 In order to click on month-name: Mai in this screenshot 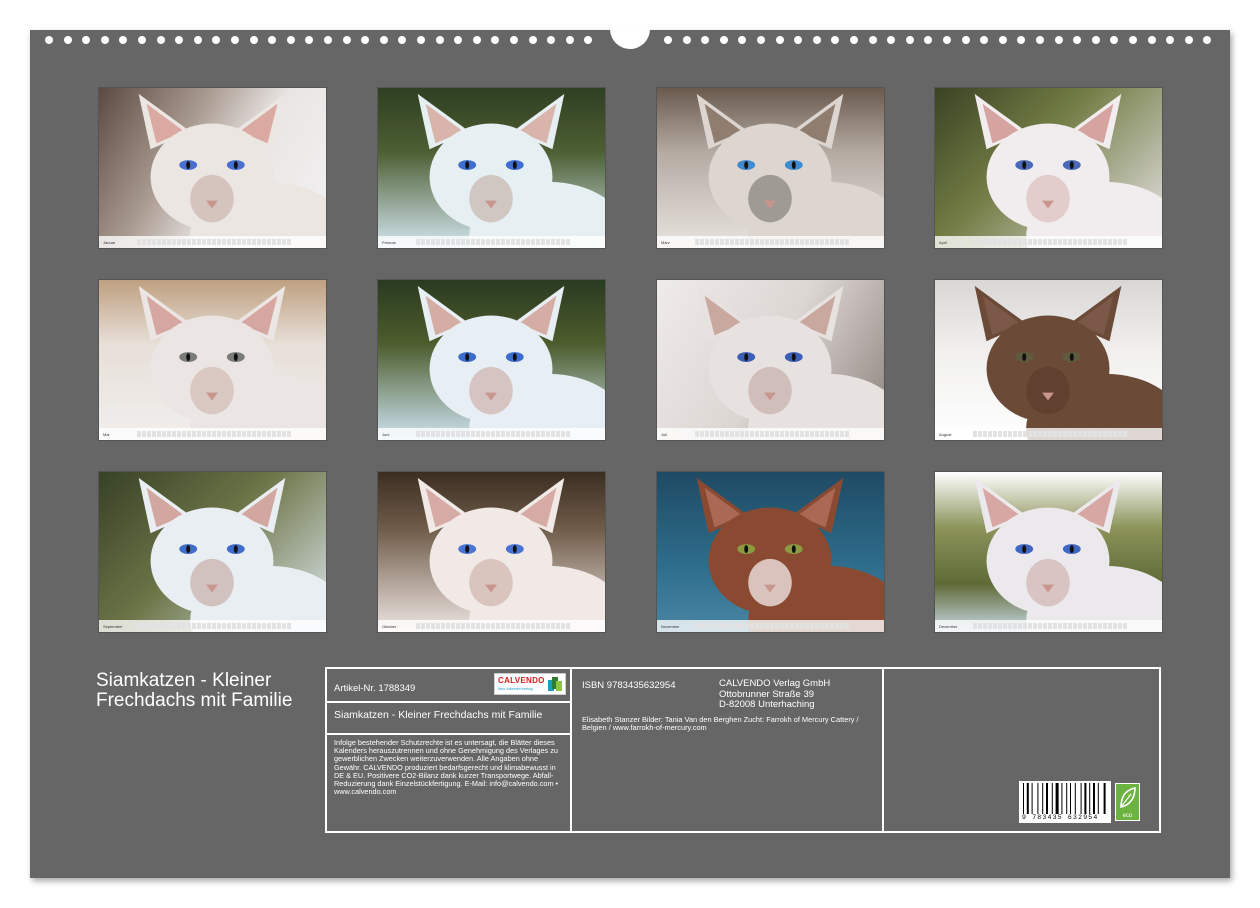, I will do `click(106, 434)`.